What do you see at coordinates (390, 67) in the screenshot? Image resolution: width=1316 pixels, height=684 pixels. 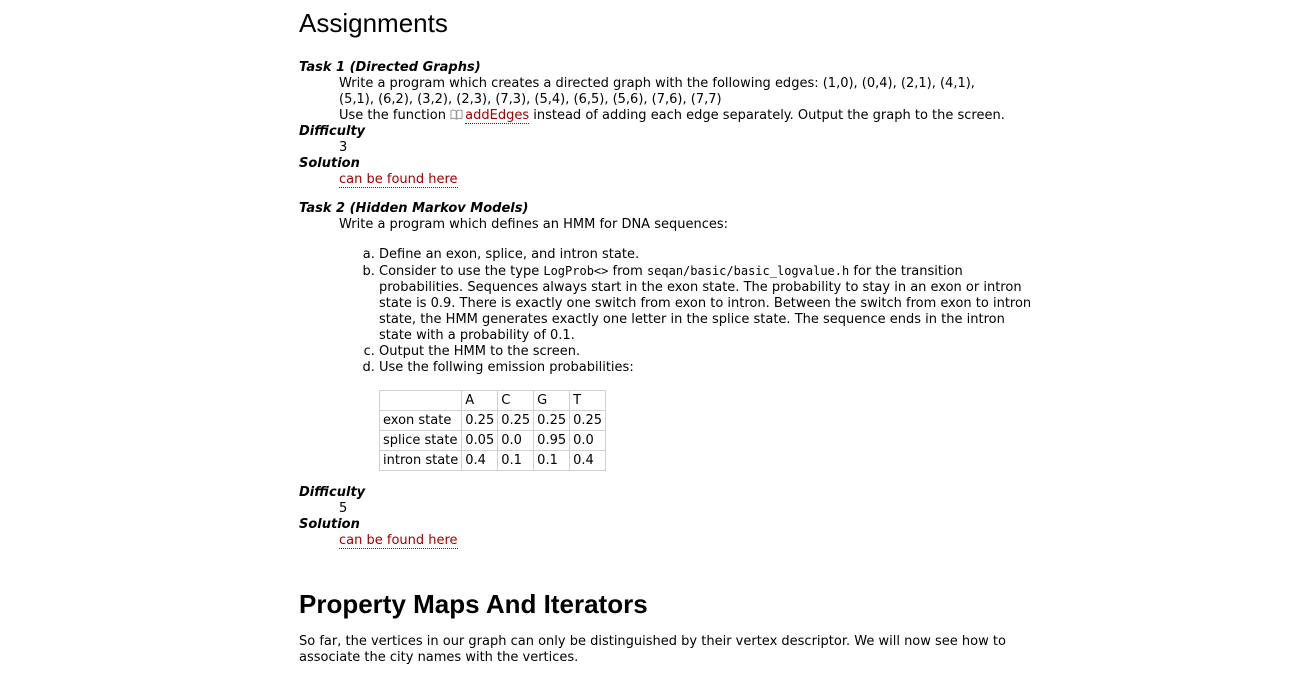 I see `task1-title: Task 1 (Directed Graphs)` at bounding box center [390, 67].